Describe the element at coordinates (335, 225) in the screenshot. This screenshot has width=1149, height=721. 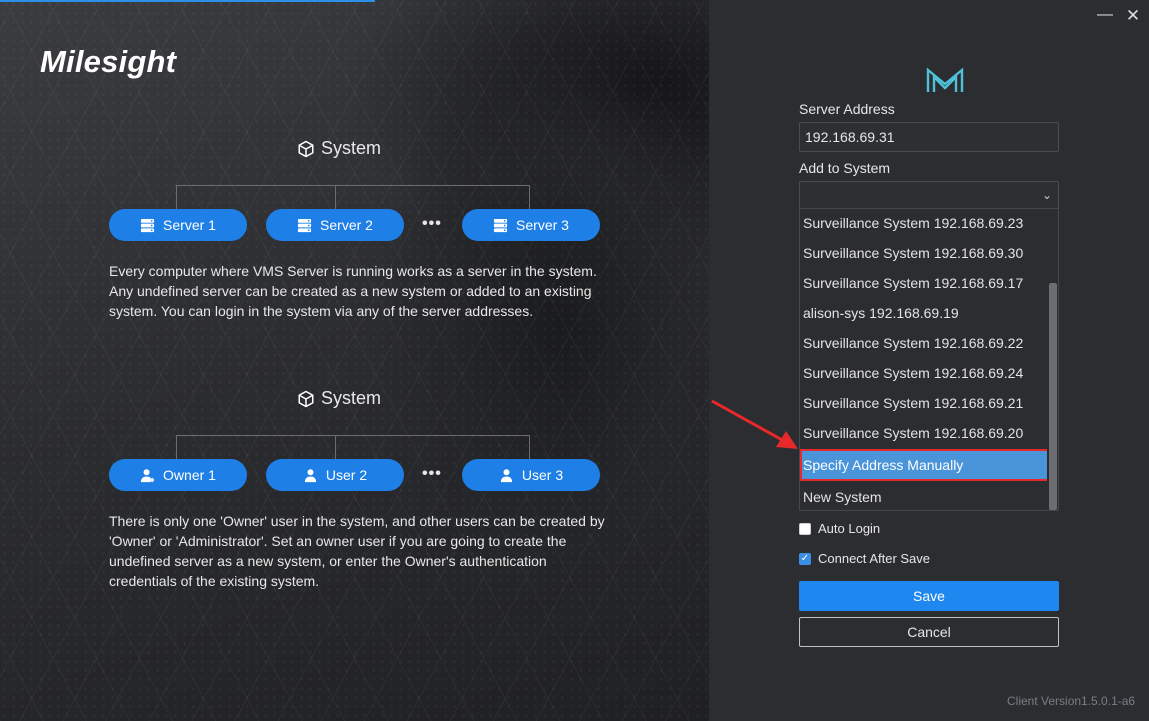
I see `server-node-2: Server 2` at that location.